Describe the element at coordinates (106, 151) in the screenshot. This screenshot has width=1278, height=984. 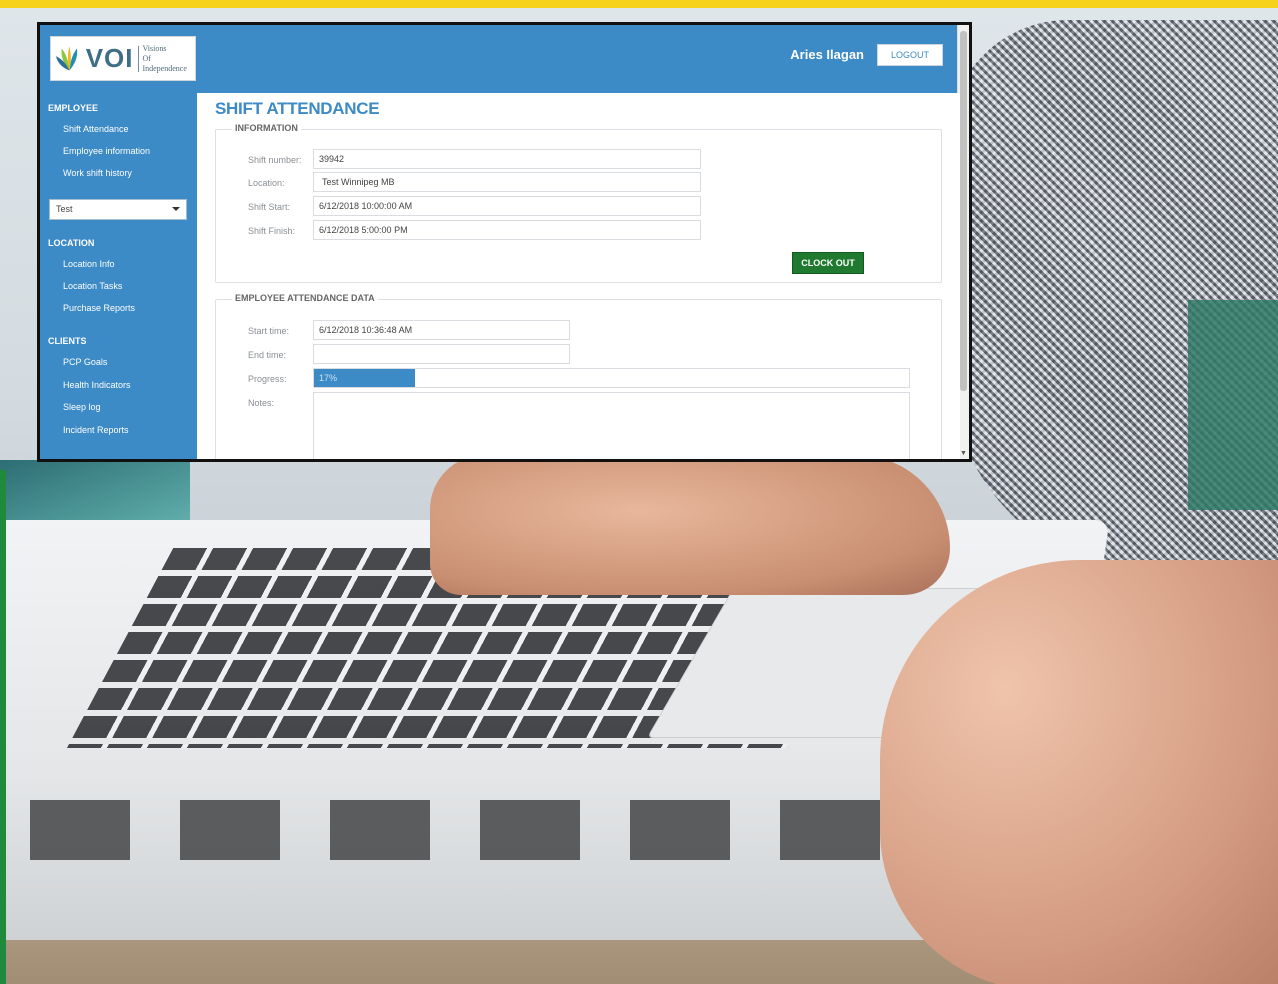
I see `sidebar-item-employee-information: Employee information` at that location.